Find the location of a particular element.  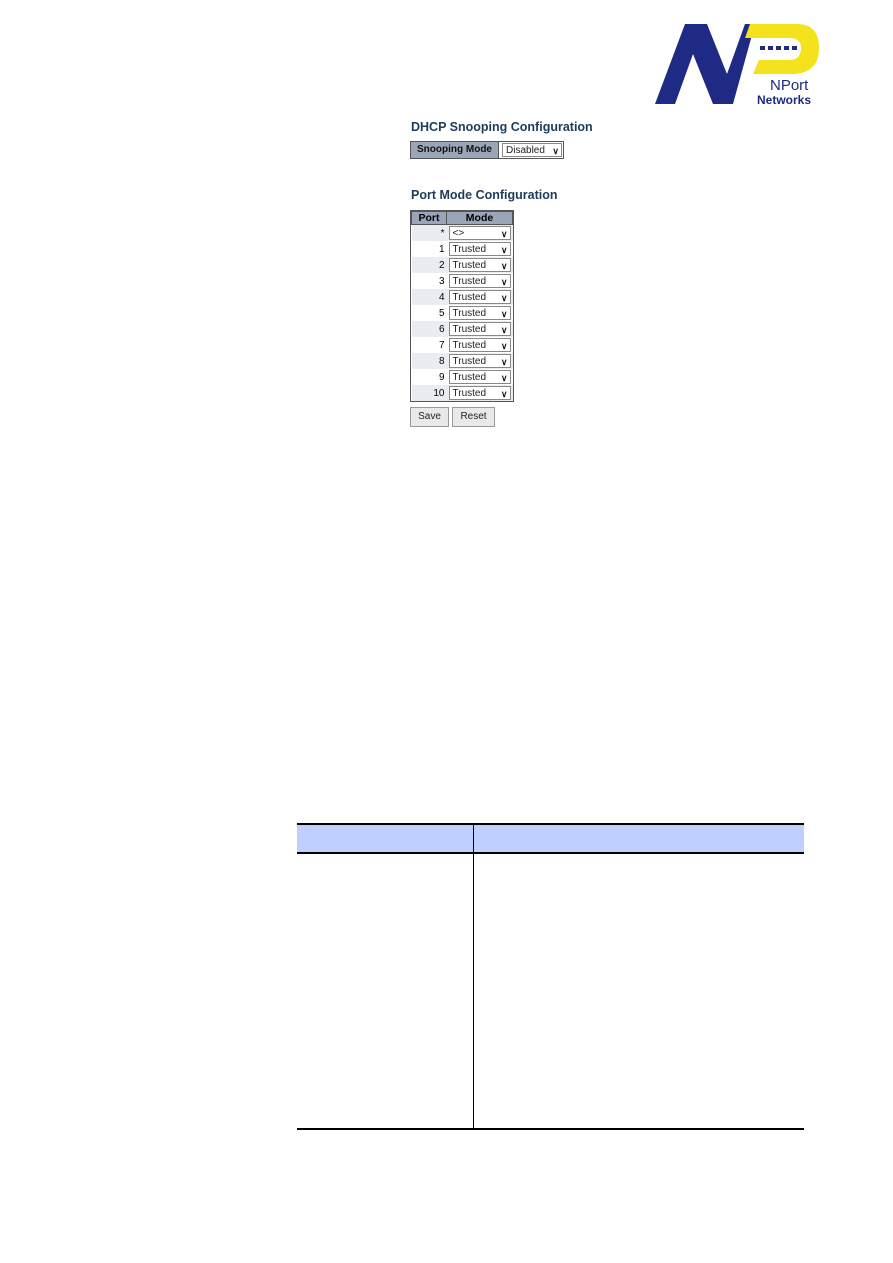

port-row: 1 Trusted ∨ is located at coordinates (462, 249).